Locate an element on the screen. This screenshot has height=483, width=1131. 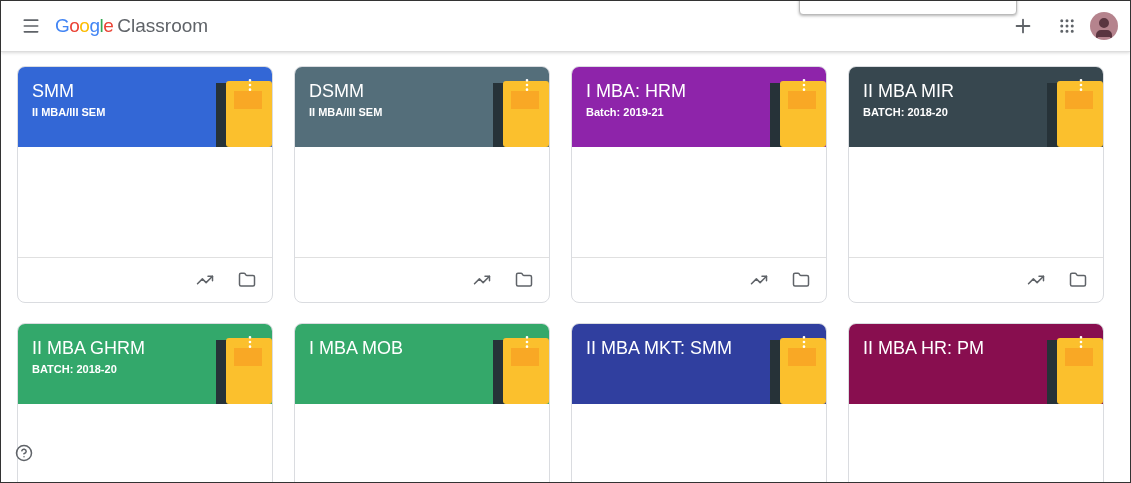
app-title: Classroom is located at coordinates (163, 26).